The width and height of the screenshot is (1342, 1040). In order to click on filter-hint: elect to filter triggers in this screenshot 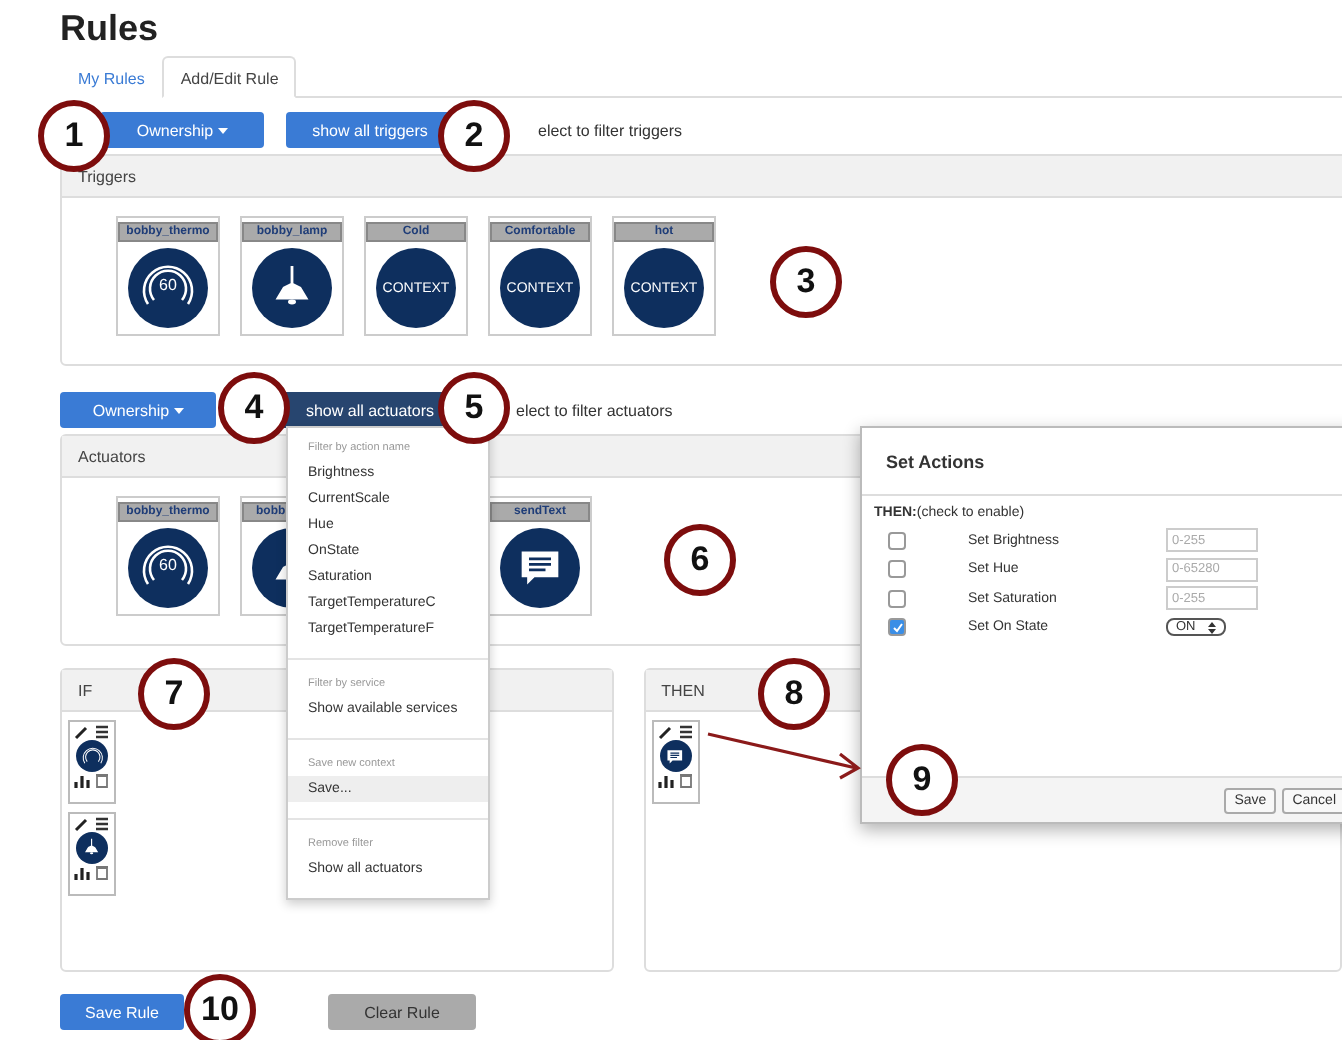, I will do `click(610, 130)`.